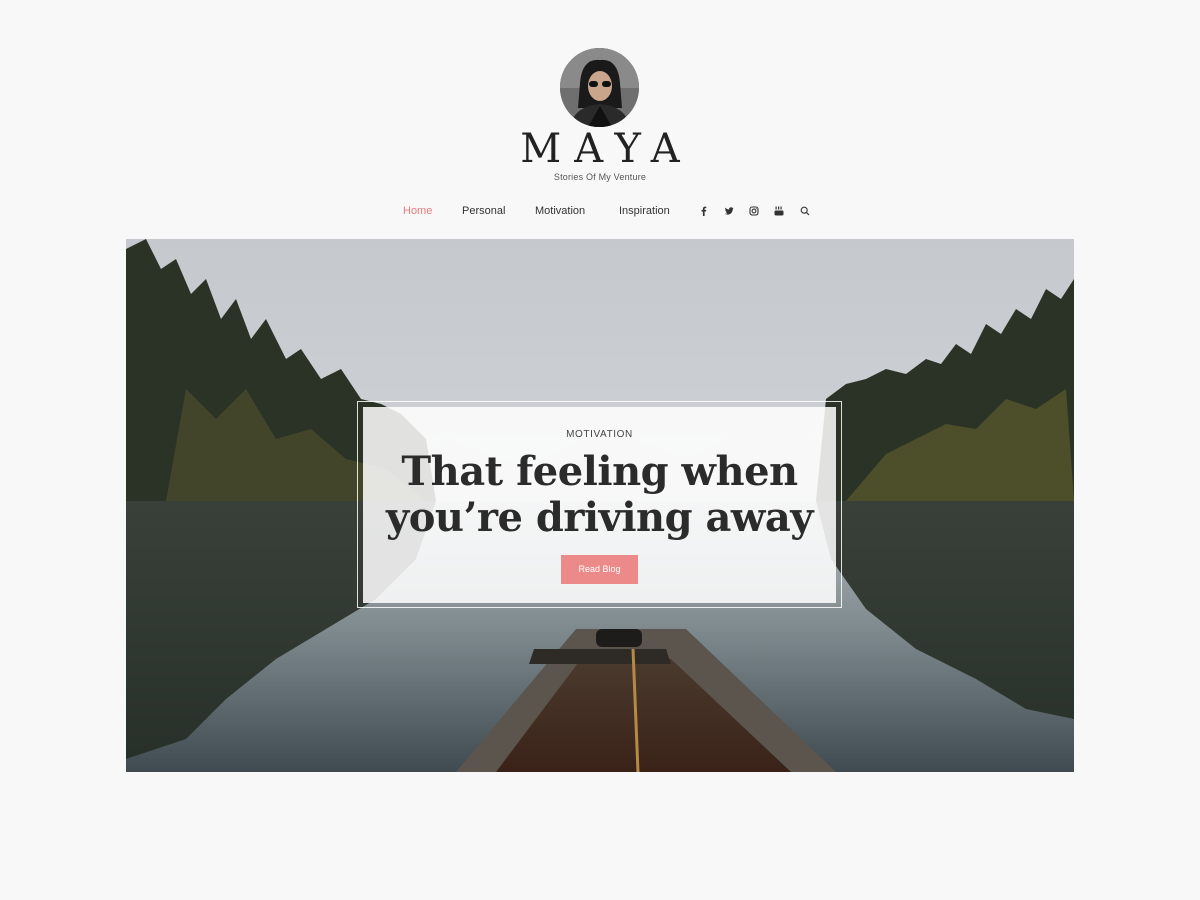 The image size is (1200, 900). I want to click on author-avatar, so click(599, 87).